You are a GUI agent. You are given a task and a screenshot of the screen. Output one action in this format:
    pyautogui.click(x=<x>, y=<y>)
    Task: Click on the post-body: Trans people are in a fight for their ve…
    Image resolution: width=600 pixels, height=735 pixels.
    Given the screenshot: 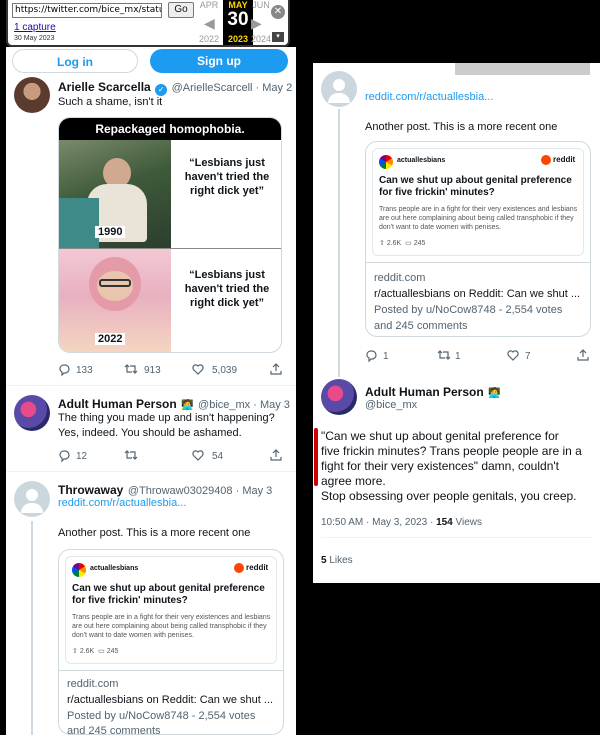 What is the action you would take?
    pyautogui.click(x=478, y=218)
    